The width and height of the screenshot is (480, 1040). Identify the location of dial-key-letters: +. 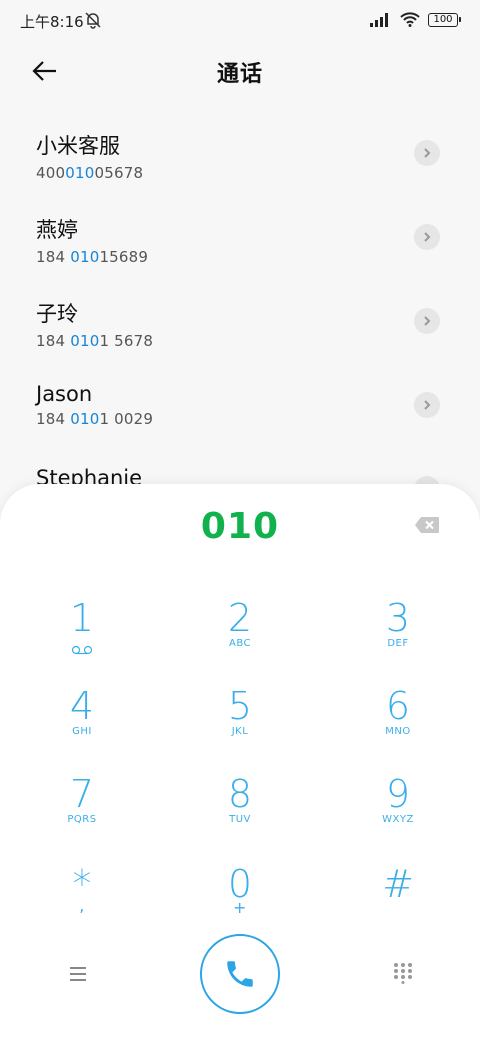
(240, 907).